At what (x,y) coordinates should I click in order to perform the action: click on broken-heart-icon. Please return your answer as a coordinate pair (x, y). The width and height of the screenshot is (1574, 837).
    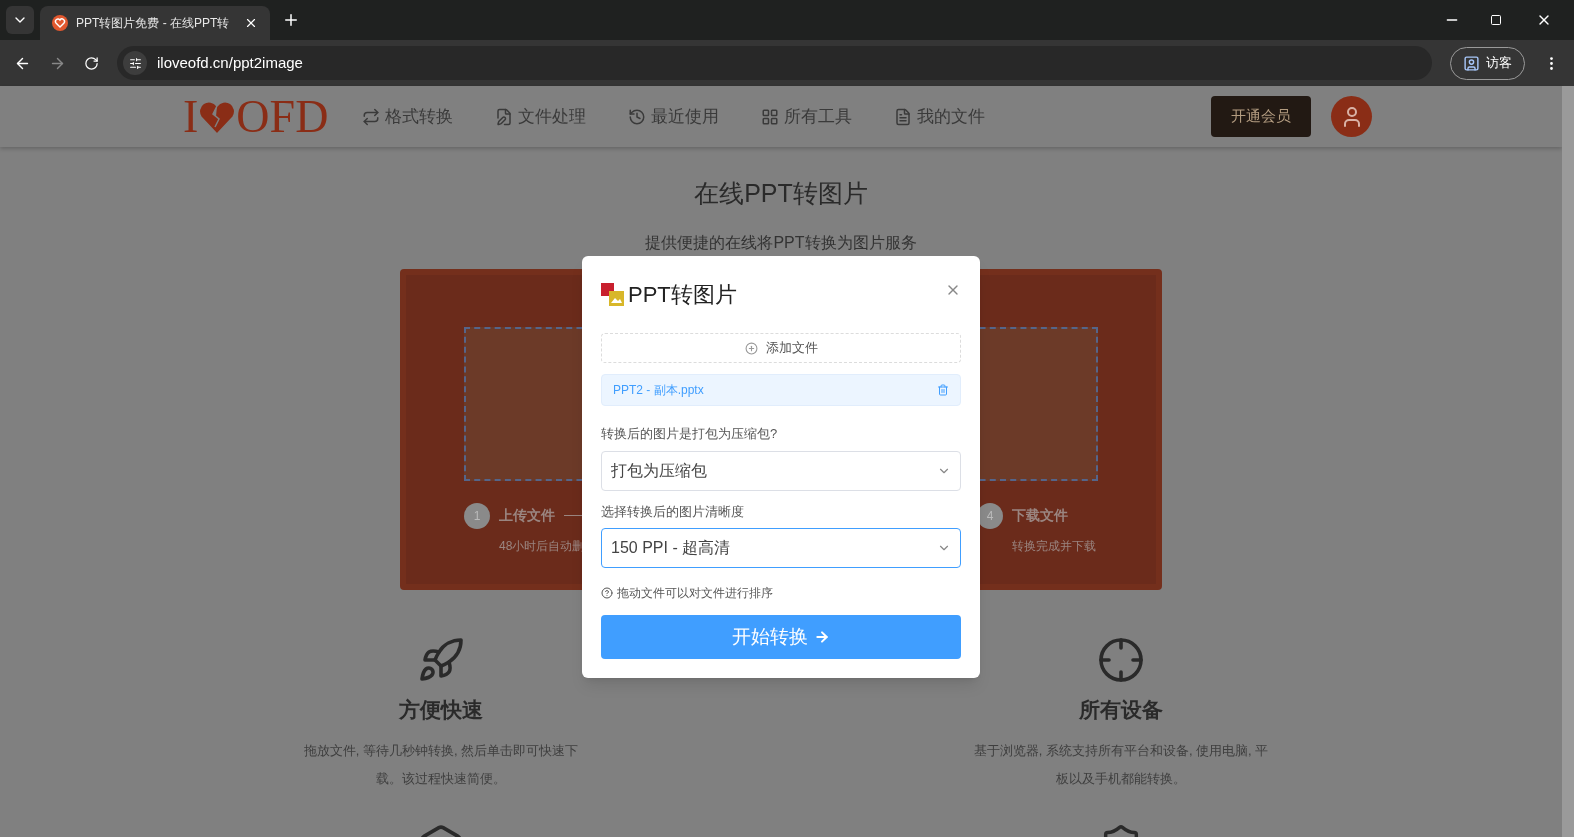
    Looking at the image, I should click on (217, 116).